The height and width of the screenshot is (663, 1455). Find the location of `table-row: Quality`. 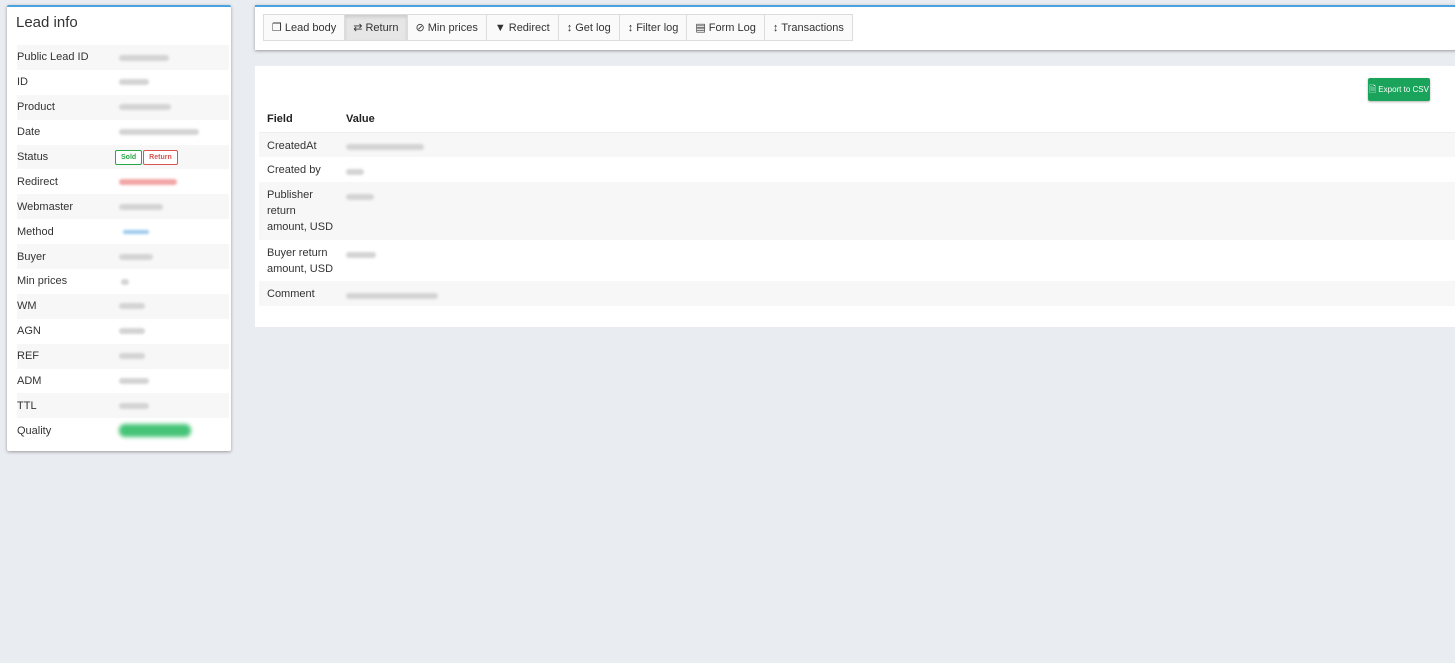

table-row: Quality is located at coordinates (123, 430).